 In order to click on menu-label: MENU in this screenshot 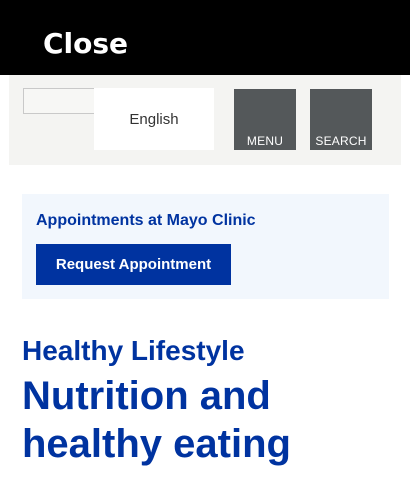, I will do `click(265, 141)`.